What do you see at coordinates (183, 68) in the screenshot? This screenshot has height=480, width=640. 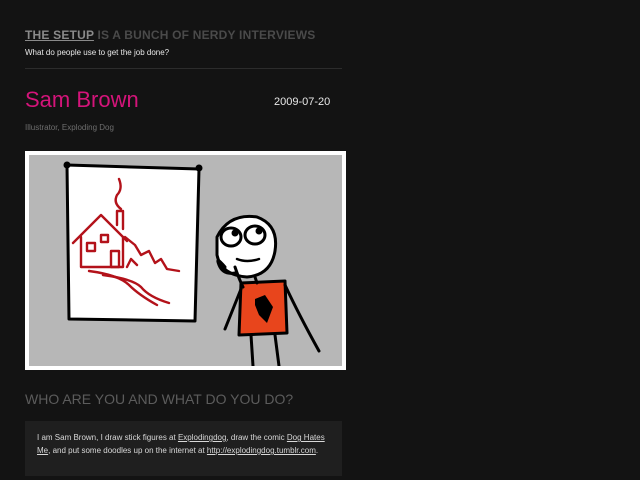 I see `header-divider` at bounding box center [183, 68].